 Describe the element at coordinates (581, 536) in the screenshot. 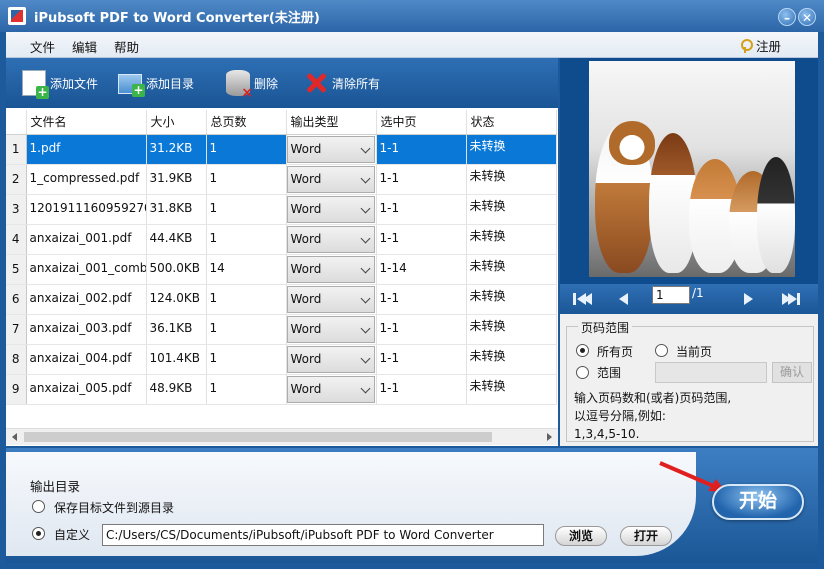

I see `browse-button: 浏览` at that location.